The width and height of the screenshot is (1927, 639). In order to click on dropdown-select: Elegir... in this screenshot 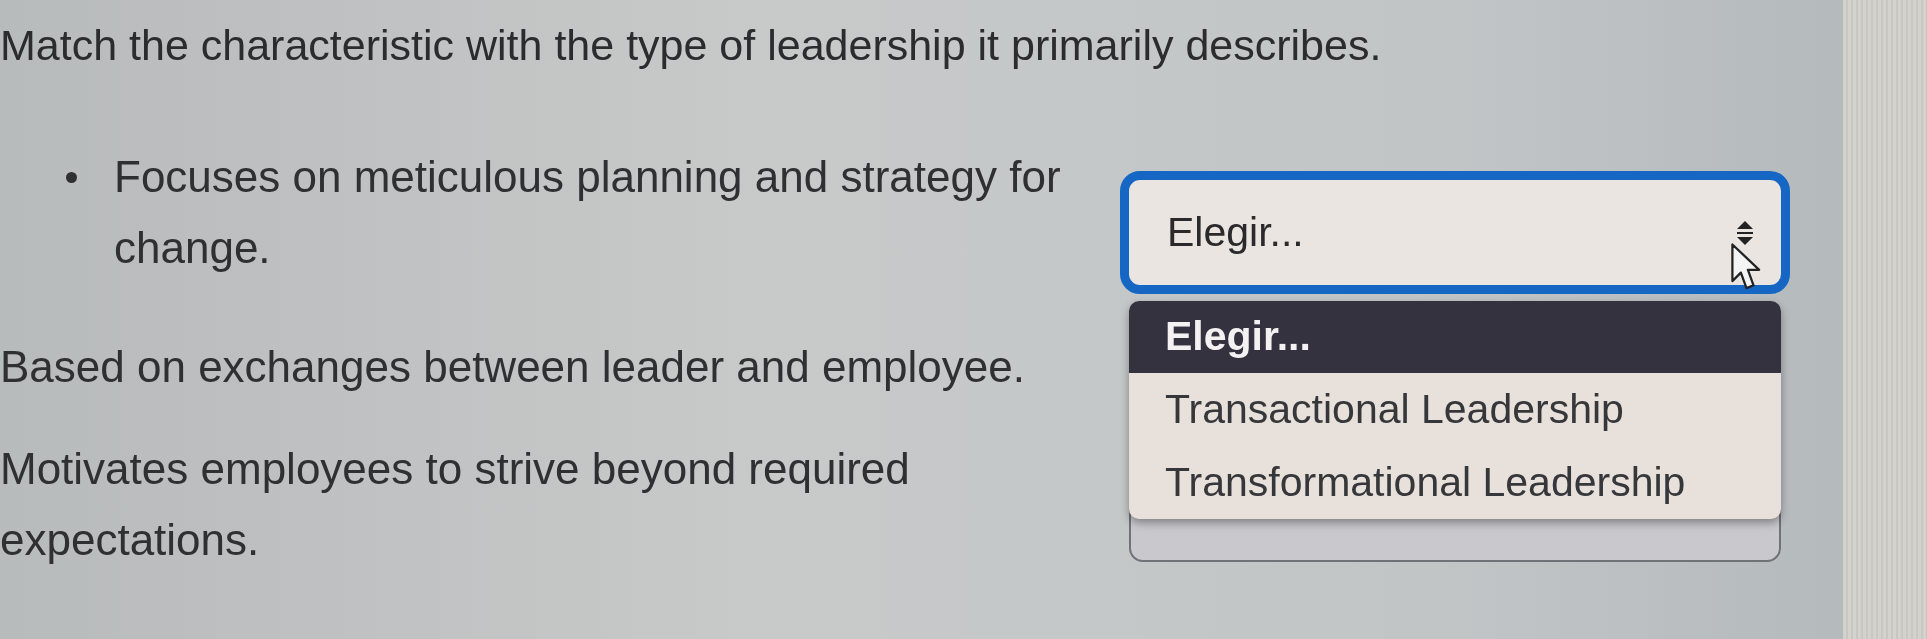, I will do `click(1455, 232)`.